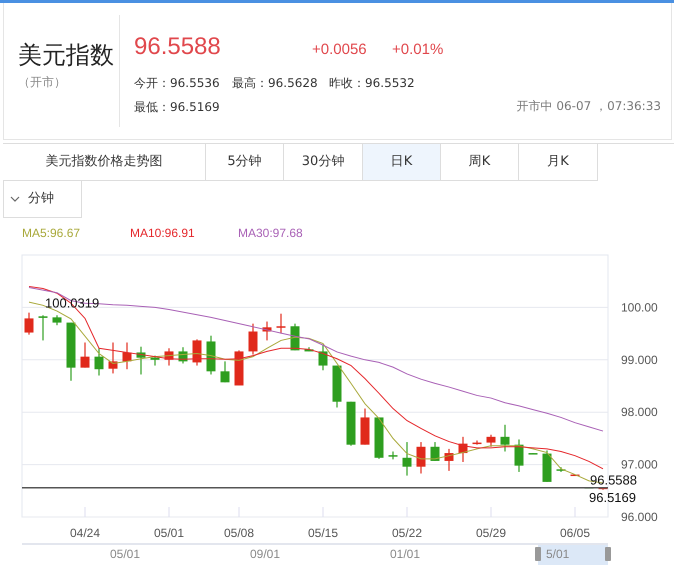  What do you see at coordinates (405, 554) in the screenshot?
I see `navigator-date-label: 01/01` at bounding box center [405, 554].